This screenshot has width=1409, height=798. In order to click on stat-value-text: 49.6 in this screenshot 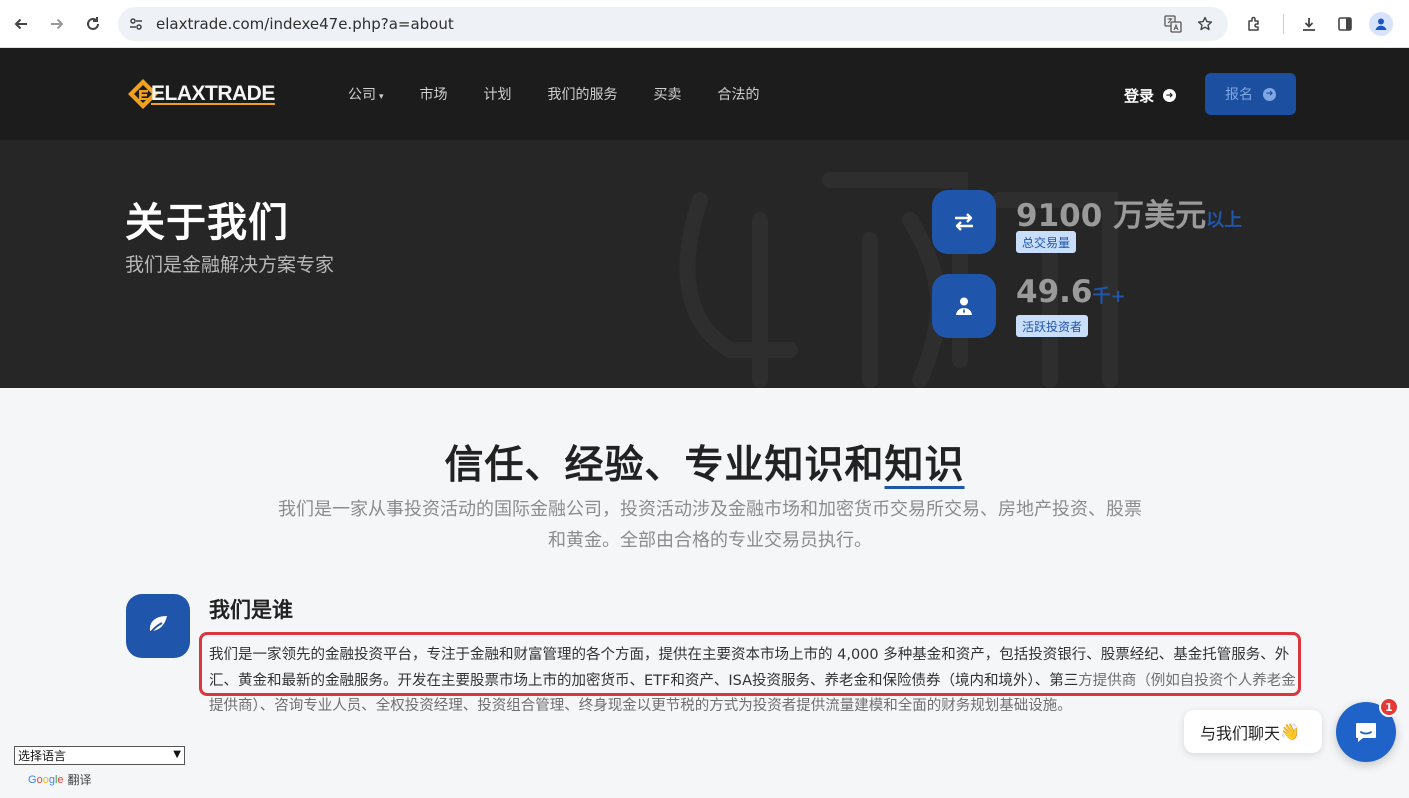, I will do `click(1054, 292)`.